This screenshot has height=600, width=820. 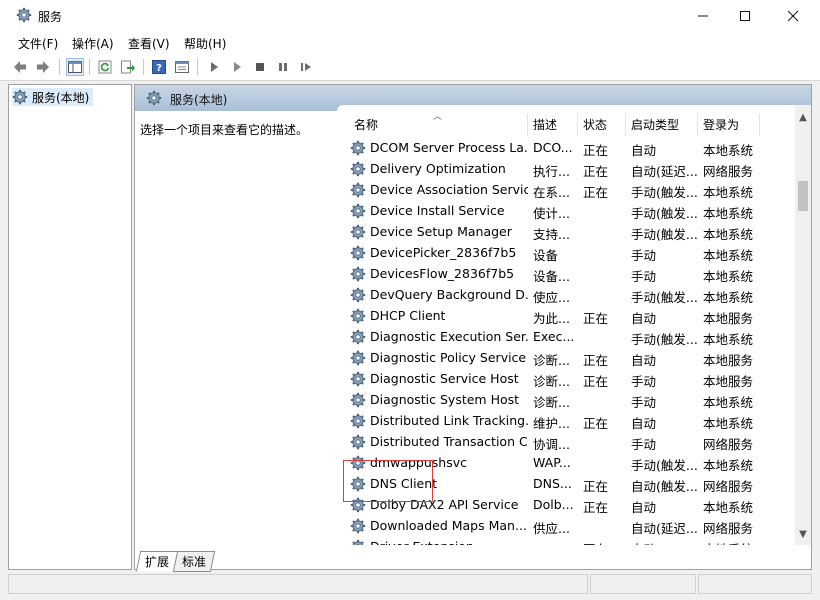 What do you see at coordinates (664, 125) in the screenshot?
I see `column-header-startup-type: 启动类型` at bounding box center [664, 125].